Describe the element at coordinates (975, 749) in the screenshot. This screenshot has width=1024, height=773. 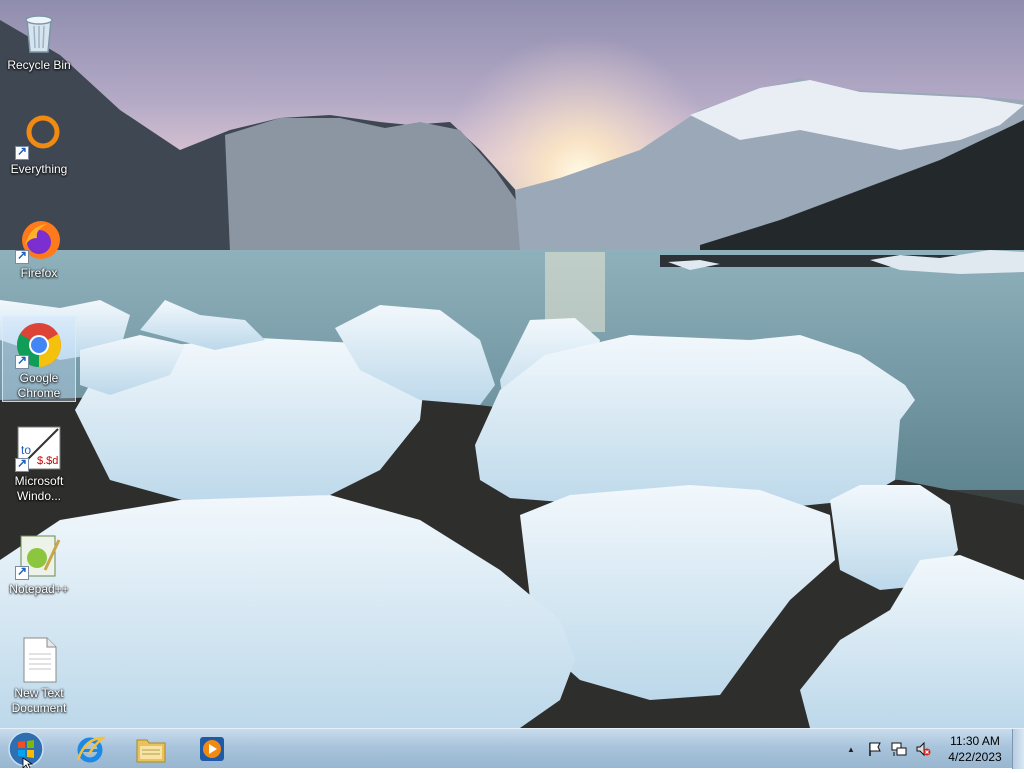
I see `taskbar-clock: 11:30 AM 4/22/2023` at that location.